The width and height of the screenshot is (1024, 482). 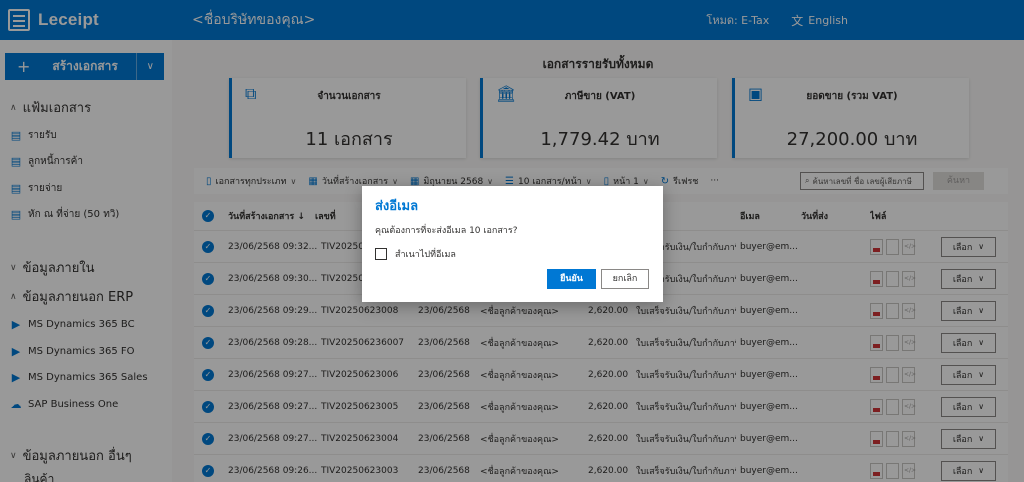 I want to click on copy-to-email-checkbox: สำเนาไปที่อีเมล, so click(x=415, y=254).